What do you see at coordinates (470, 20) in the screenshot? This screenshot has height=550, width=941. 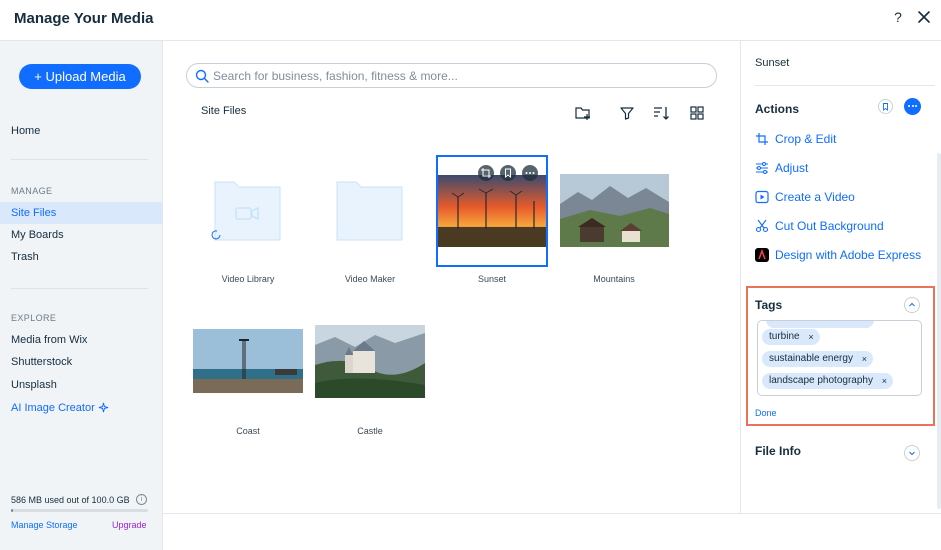 I see `header: Manage Your Media ?` at bounding box center [470, 20].